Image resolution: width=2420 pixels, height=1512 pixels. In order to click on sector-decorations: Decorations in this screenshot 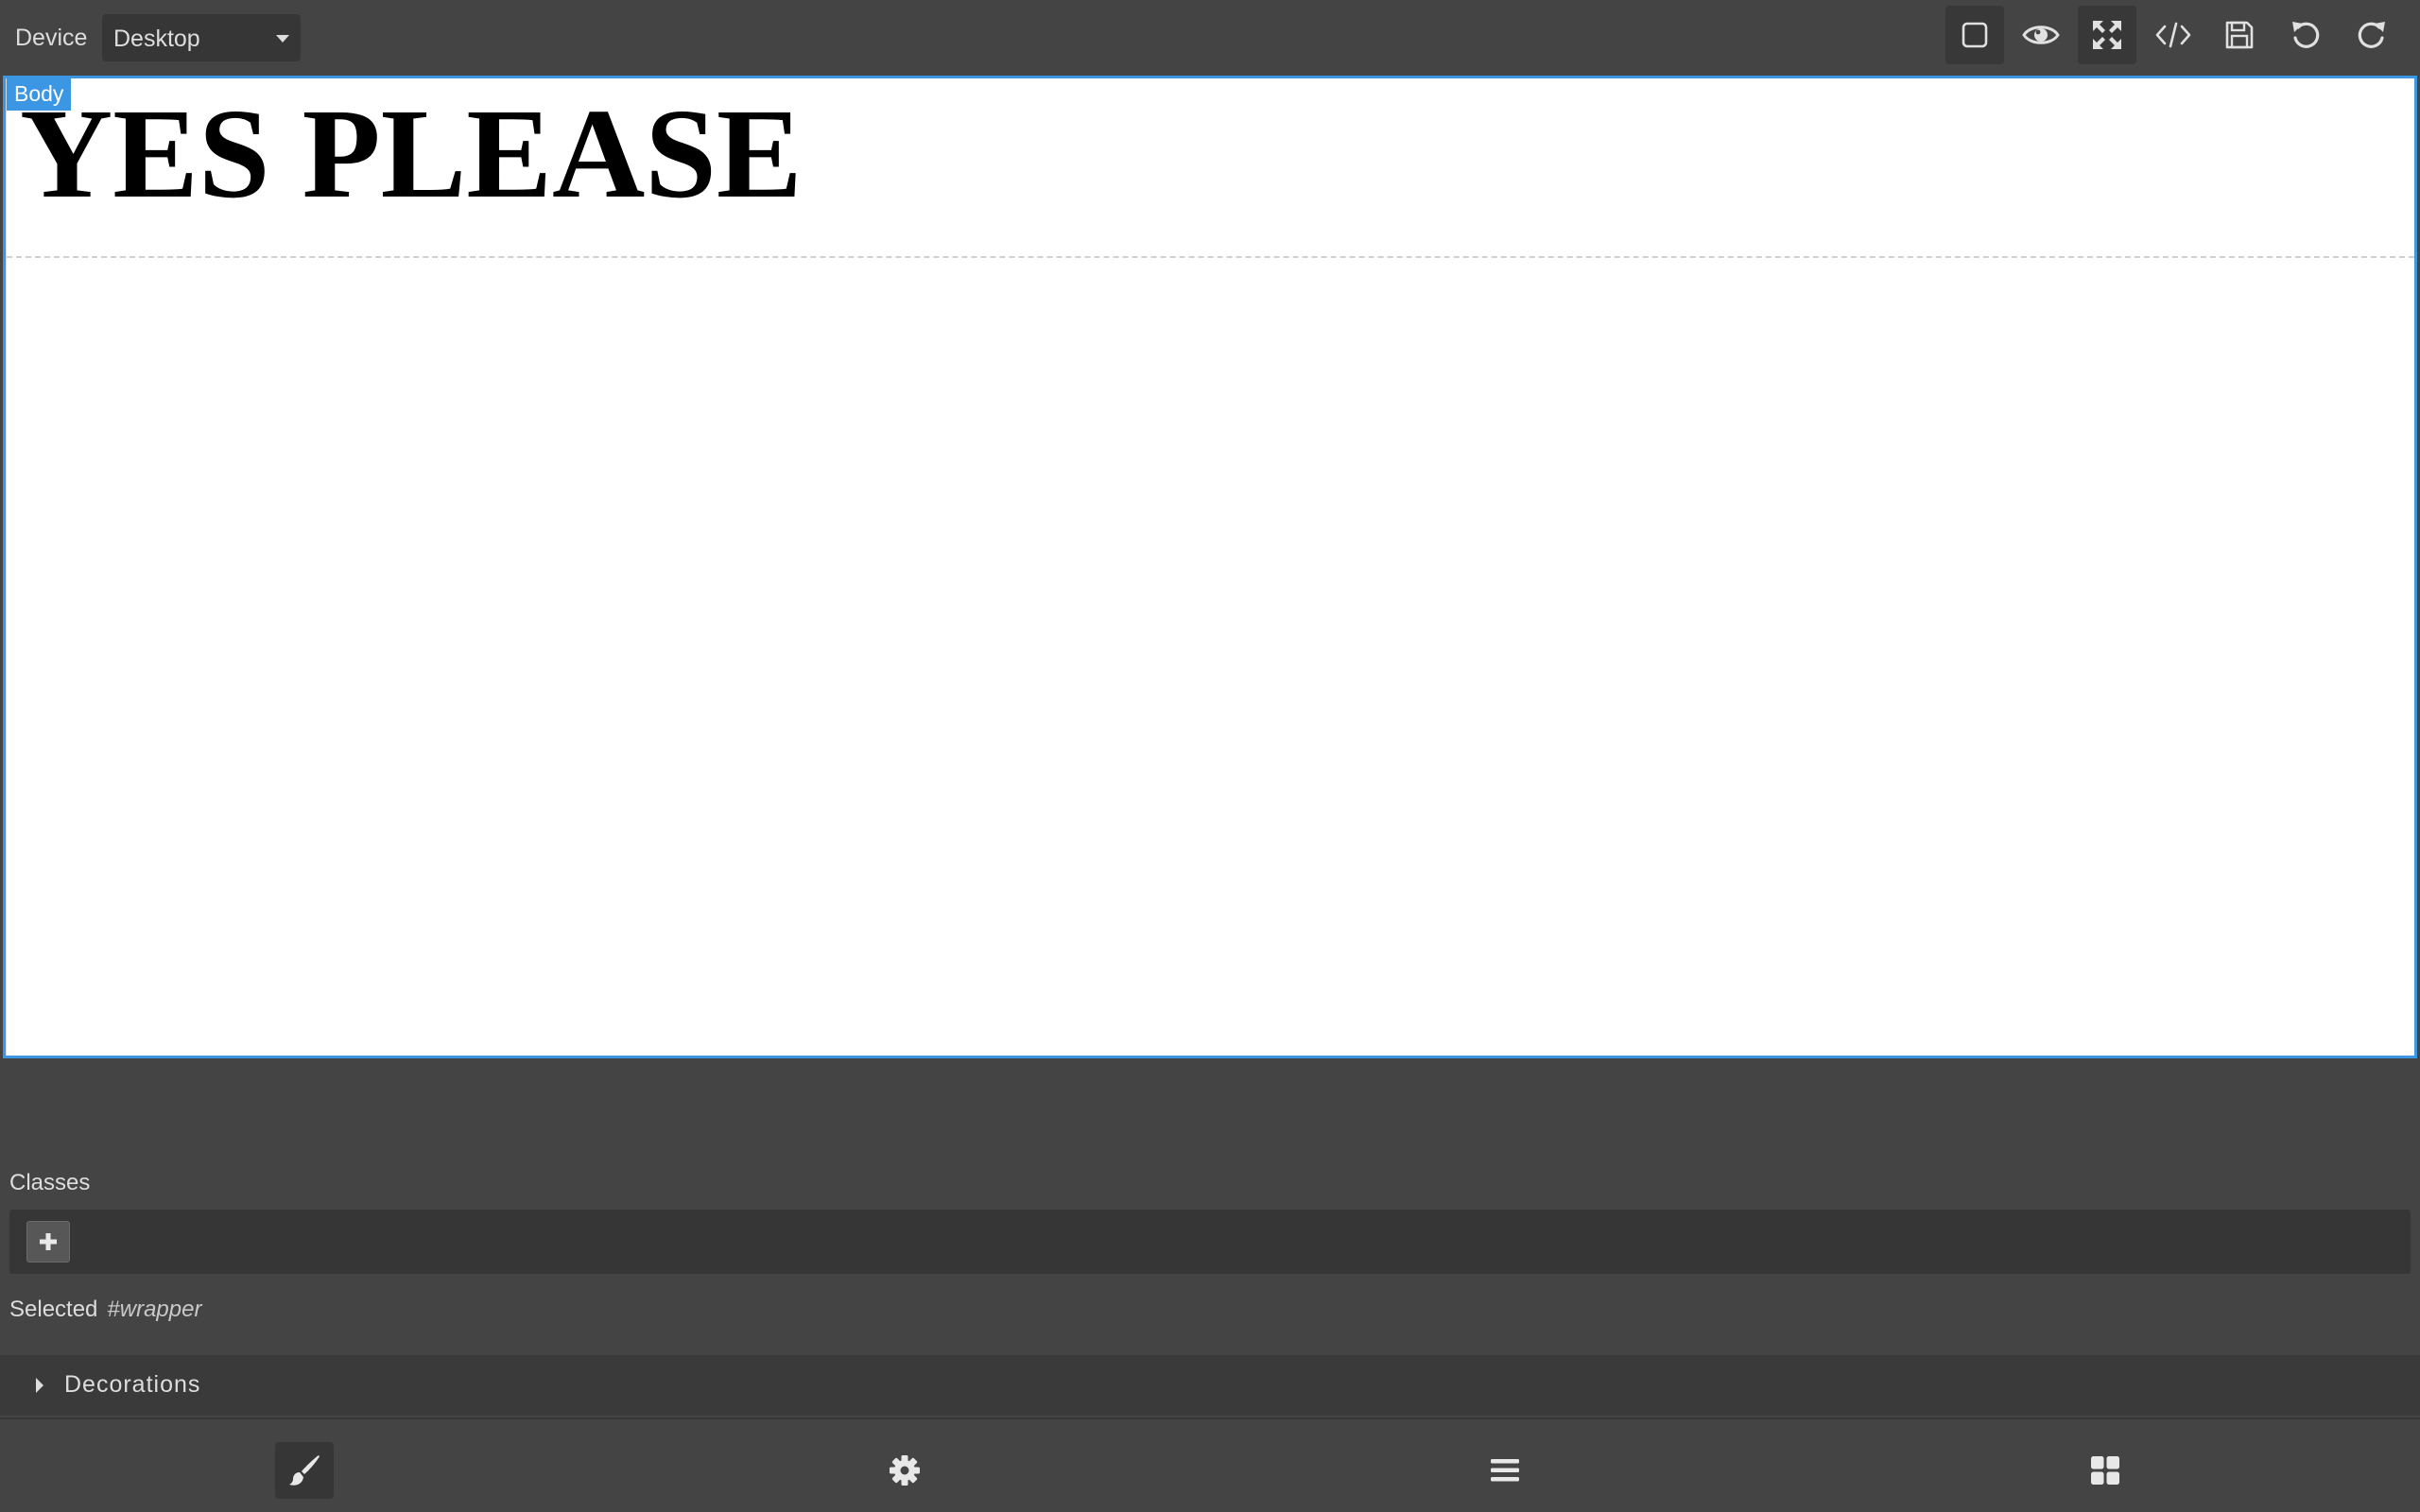, I will do `click(1210, 1385)`.